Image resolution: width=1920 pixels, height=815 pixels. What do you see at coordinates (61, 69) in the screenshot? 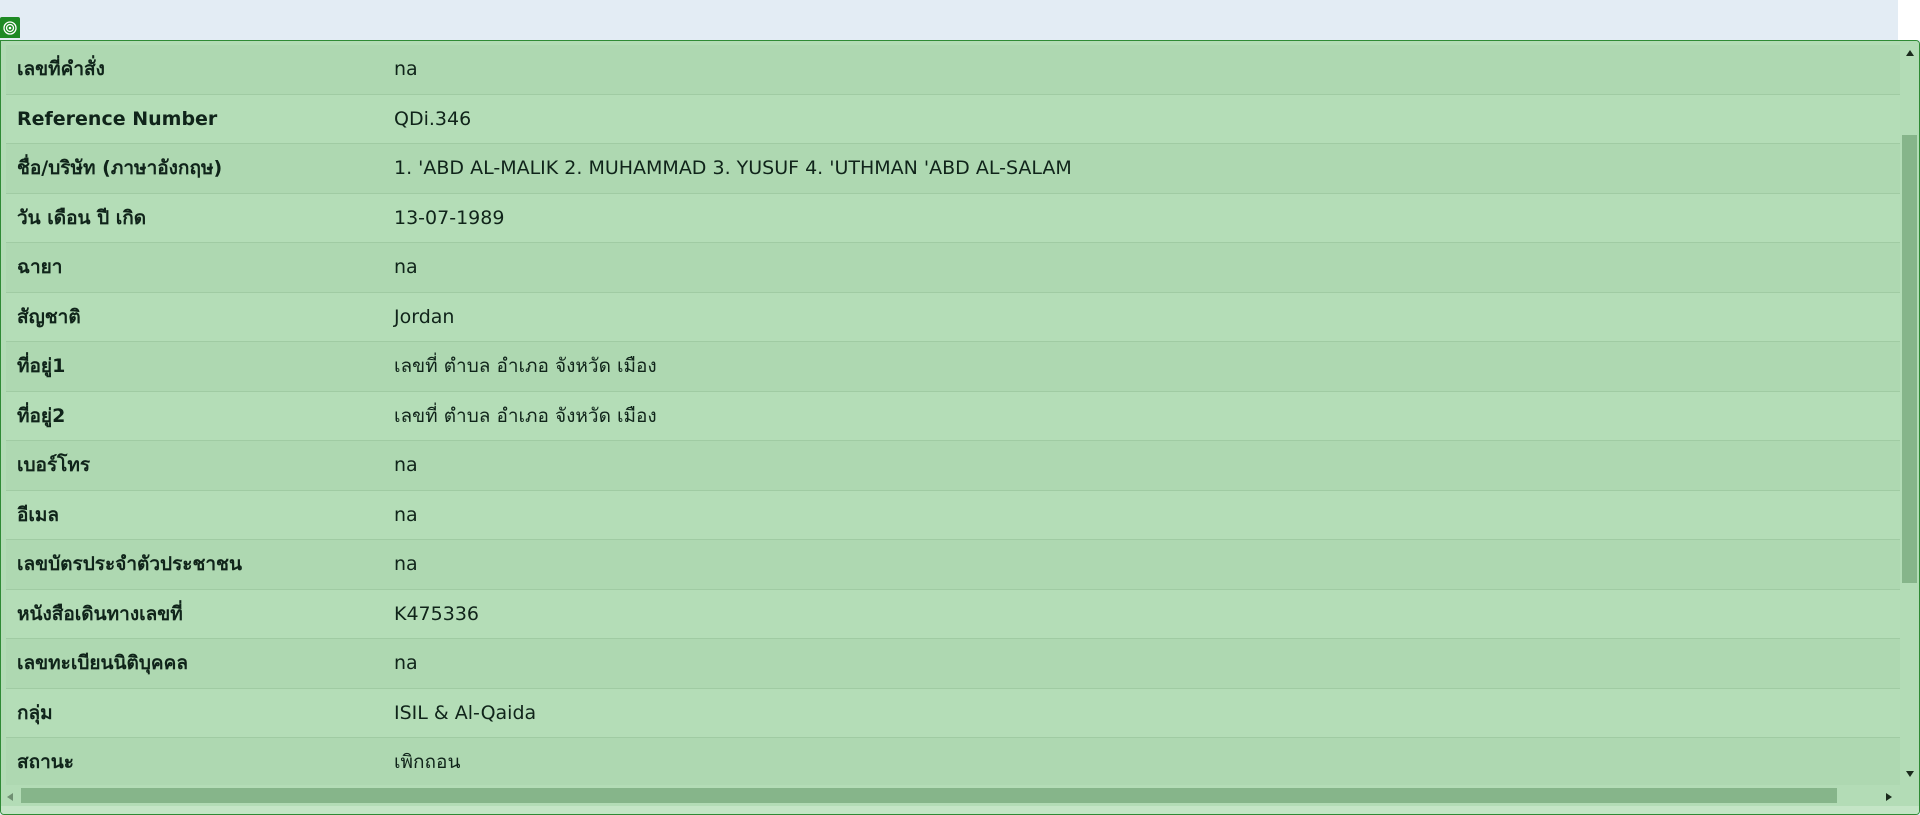
I see `row-label: เลขที่คำสั่ง` at bounding box center [61, 69].